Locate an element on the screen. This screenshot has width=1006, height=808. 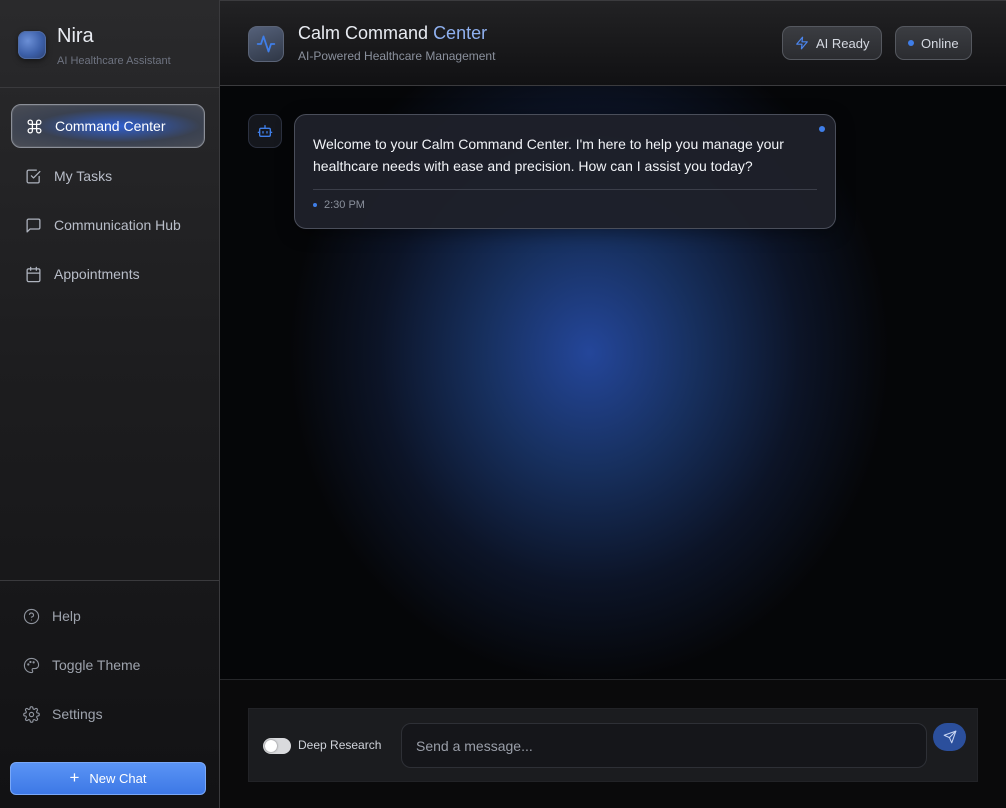
brand-header: Nira AI Healthcare Assistant is located at coordinates (109, 44).